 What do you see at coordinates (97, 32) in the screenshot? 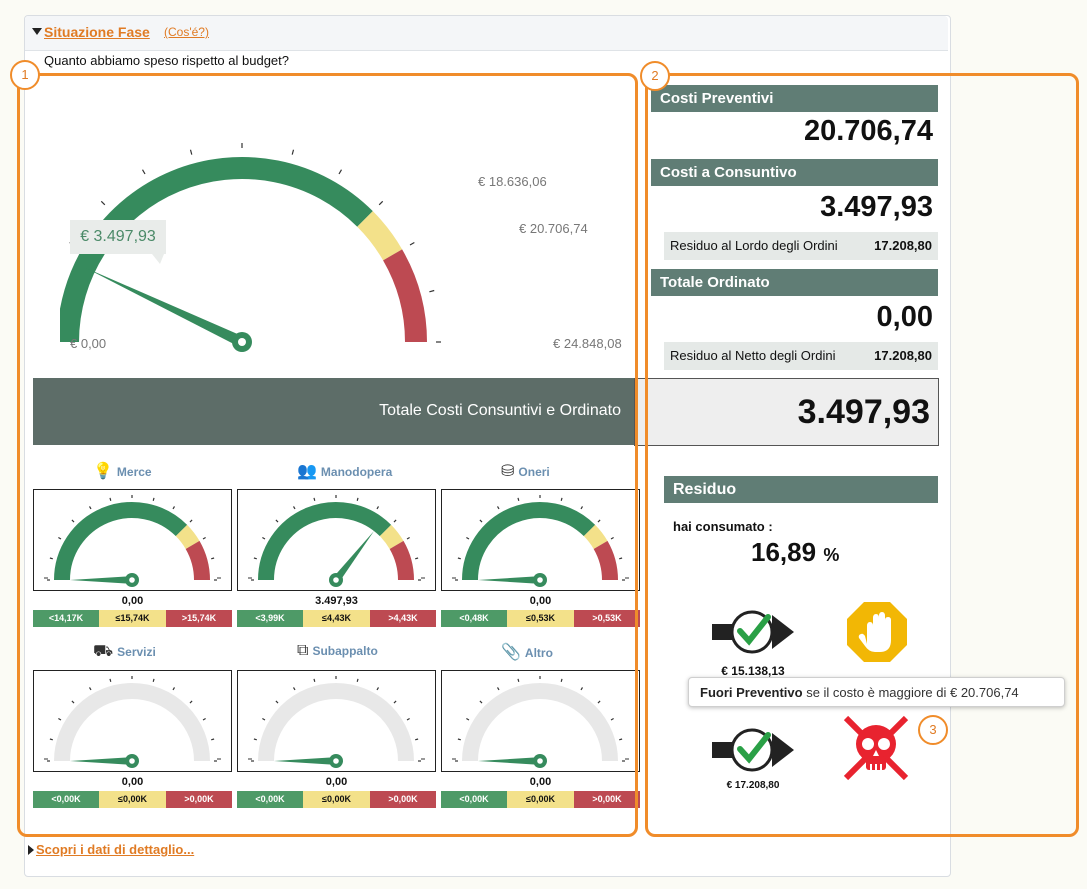
I see `section-title: Situazione Fase` at bounding box center [97, 32].